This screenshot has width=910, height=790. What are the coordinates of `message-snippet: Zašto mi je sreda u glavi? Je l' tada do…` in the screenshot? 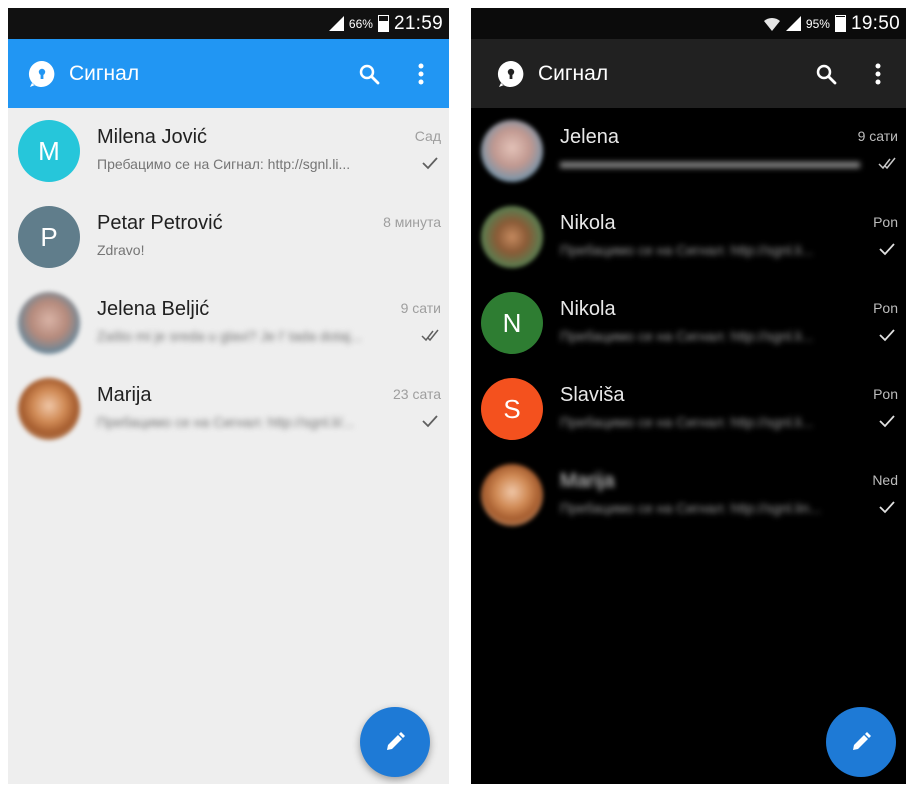 It's located at (229, 336).